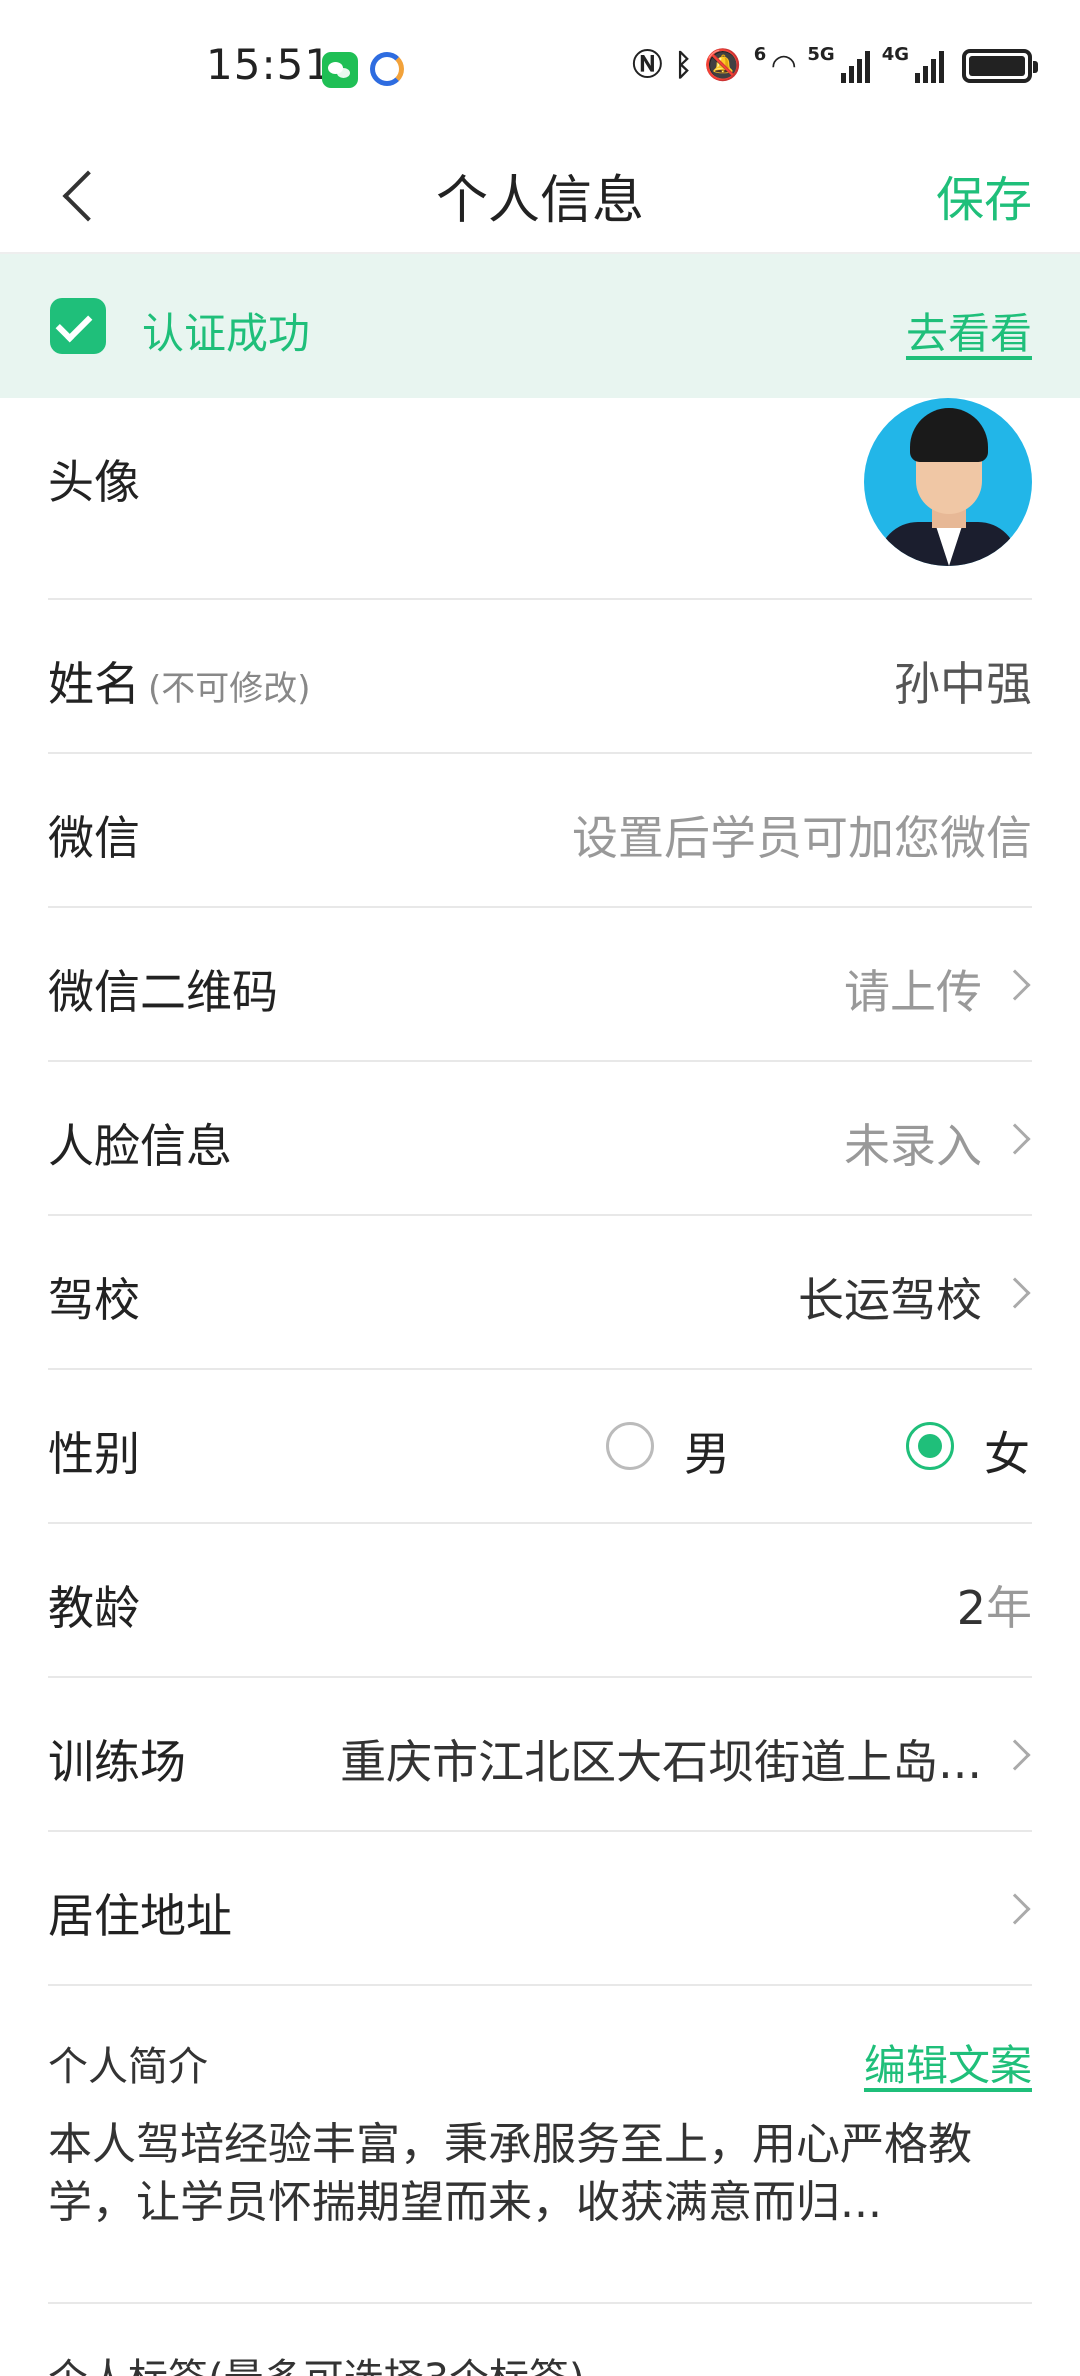 This screenshot has width=1080, height=2376. I want to click on nav-bar: 个人信息 保存, so click(540, 195).